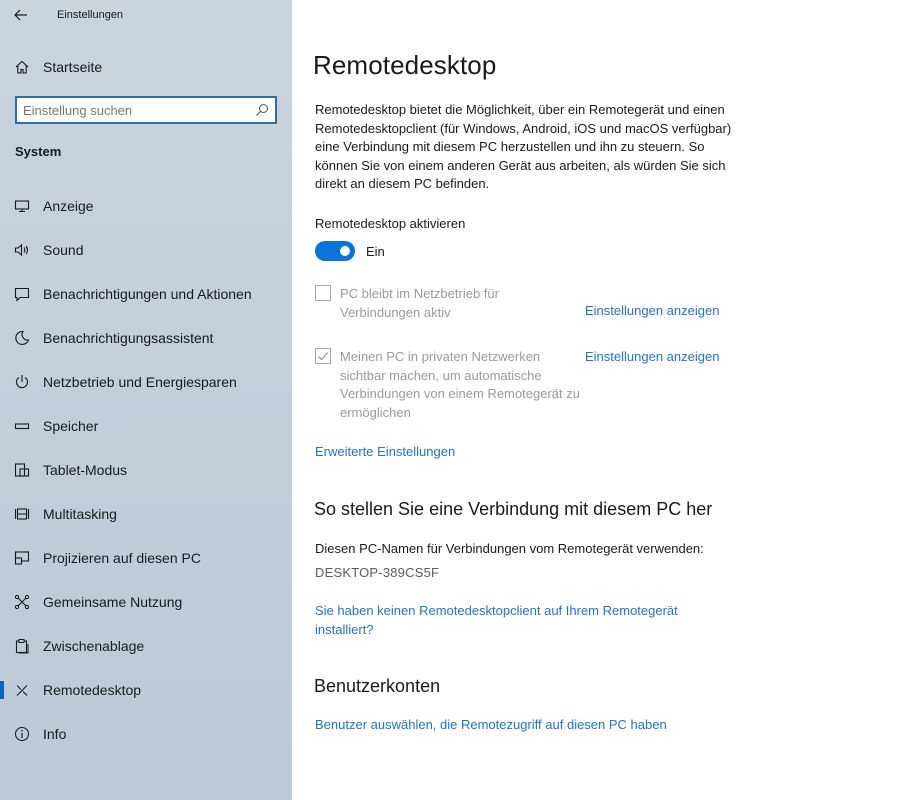  I want to click on sidebar-item-label: Tablet-Modus, so click(85, 470).